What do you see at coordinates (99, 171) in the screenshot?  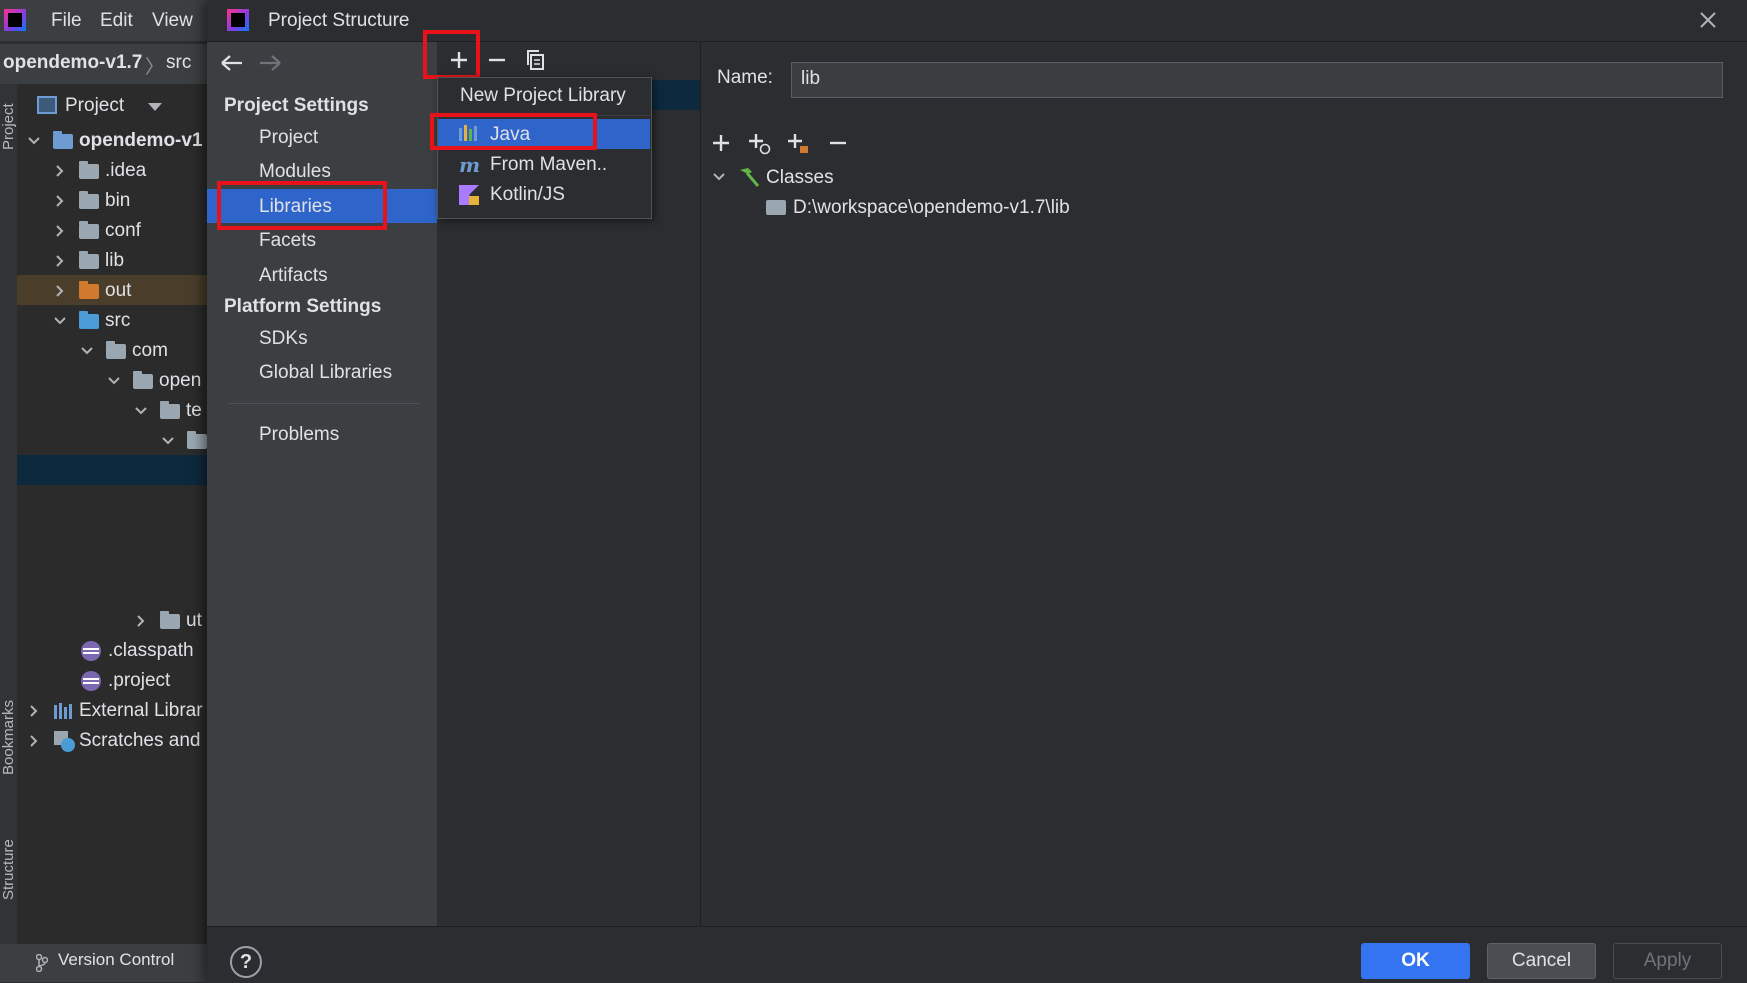 I see `tree-row: .idea` at bounding box center [99, 171].